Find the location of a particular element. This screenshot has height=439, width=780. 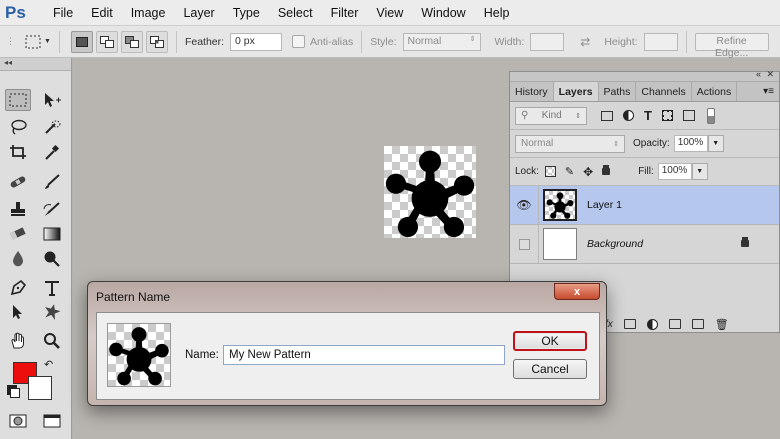

height-input is located at coordinates (660, 41).